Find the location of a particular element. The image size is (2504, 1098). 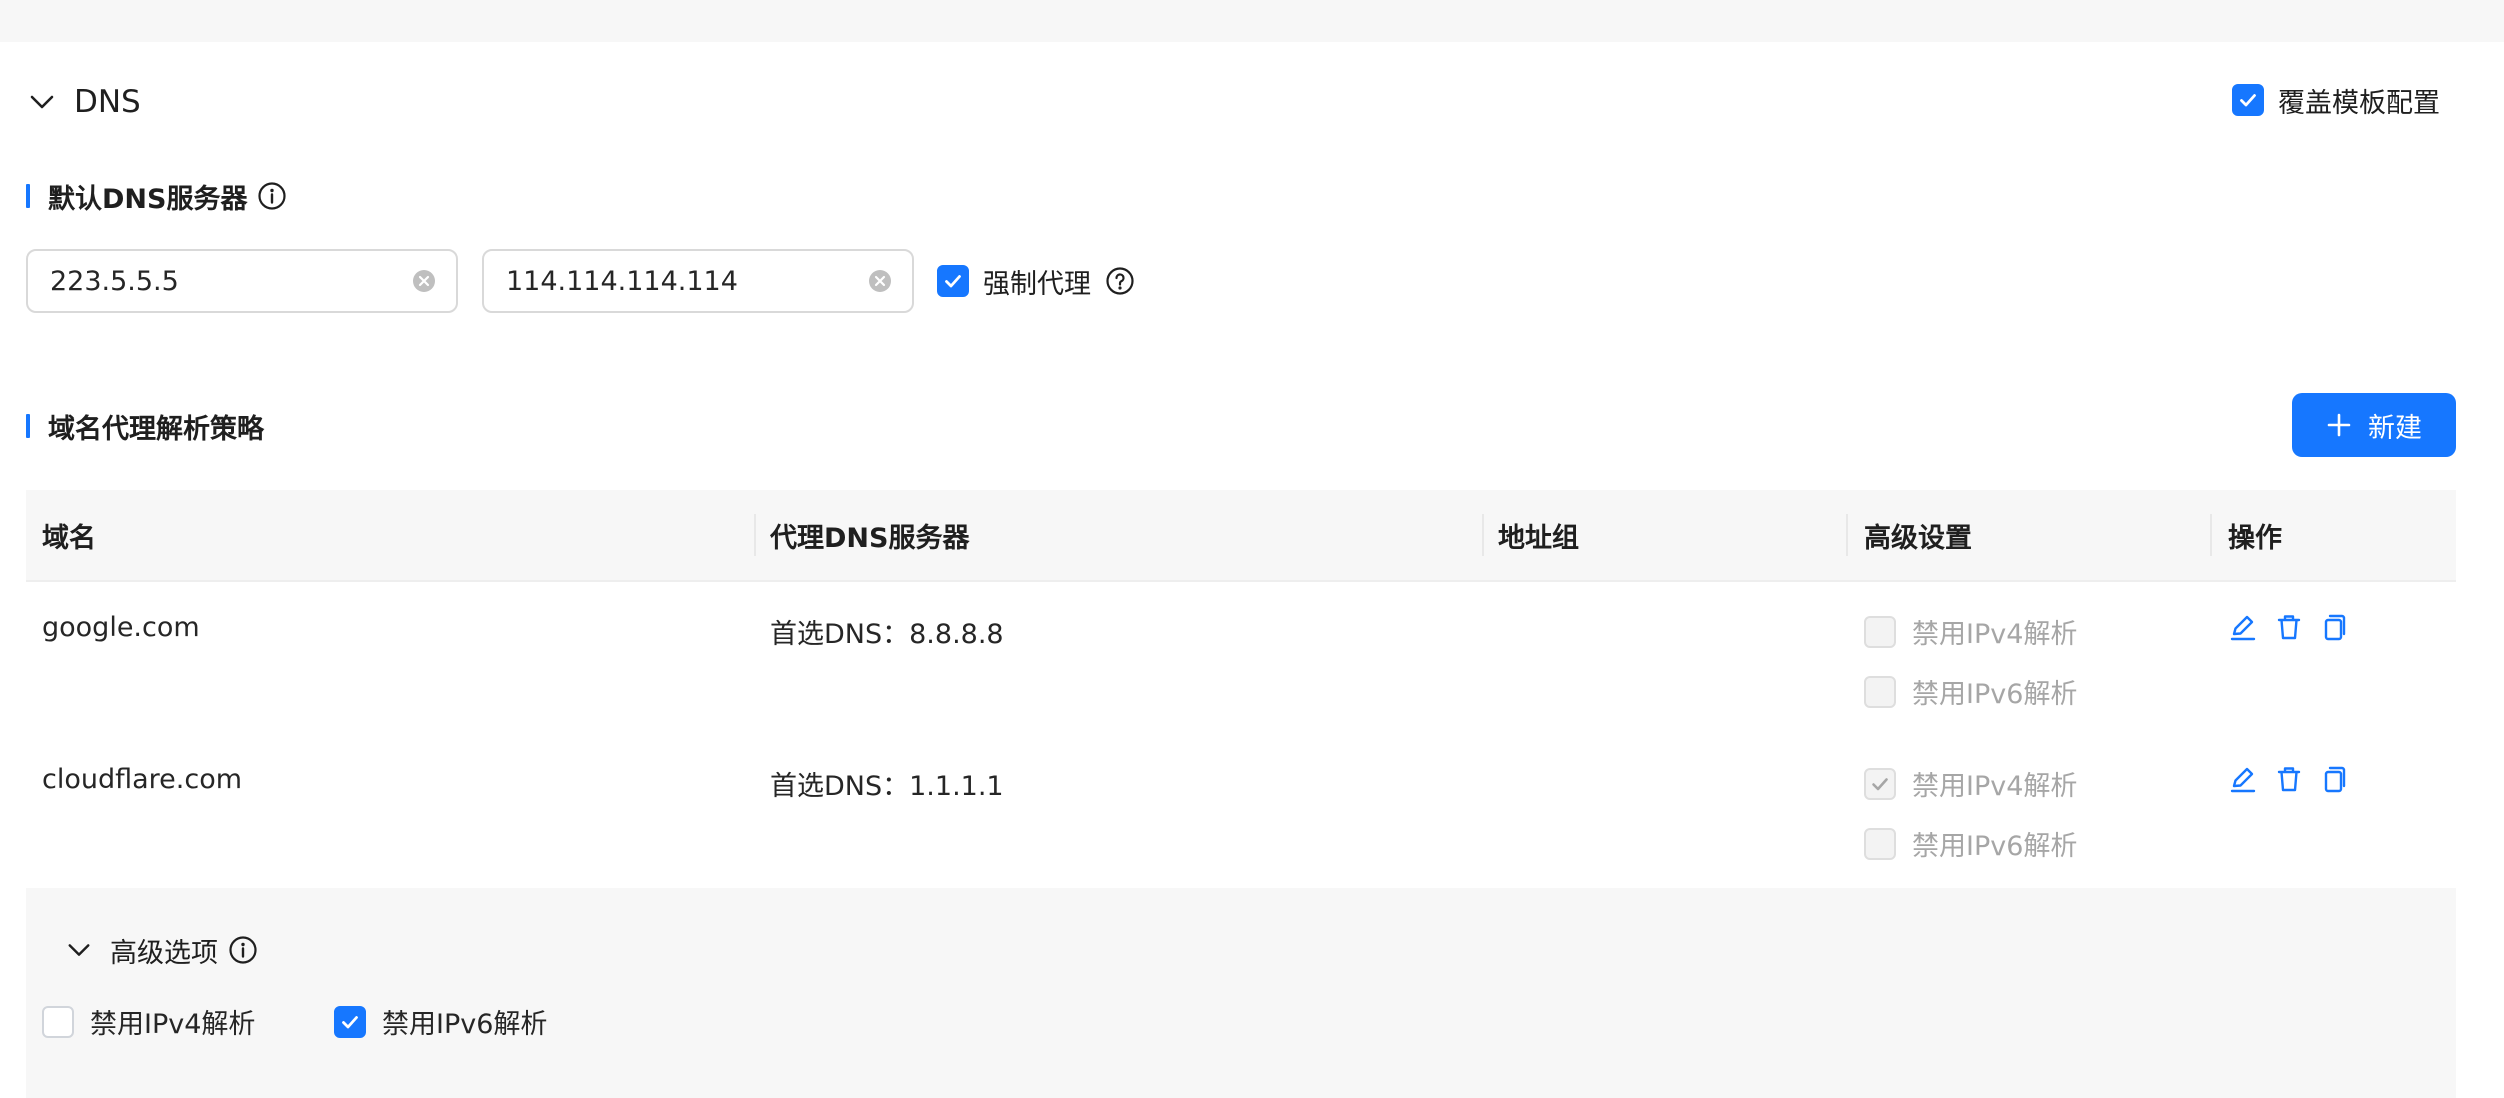

column-header-dns: 代理DNS服务器 is located at coordinates (870, 538).